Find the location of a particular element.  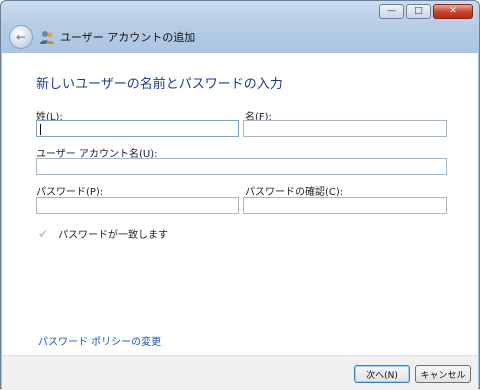

close-icon: ✕ is located at coordinates (453, 11).